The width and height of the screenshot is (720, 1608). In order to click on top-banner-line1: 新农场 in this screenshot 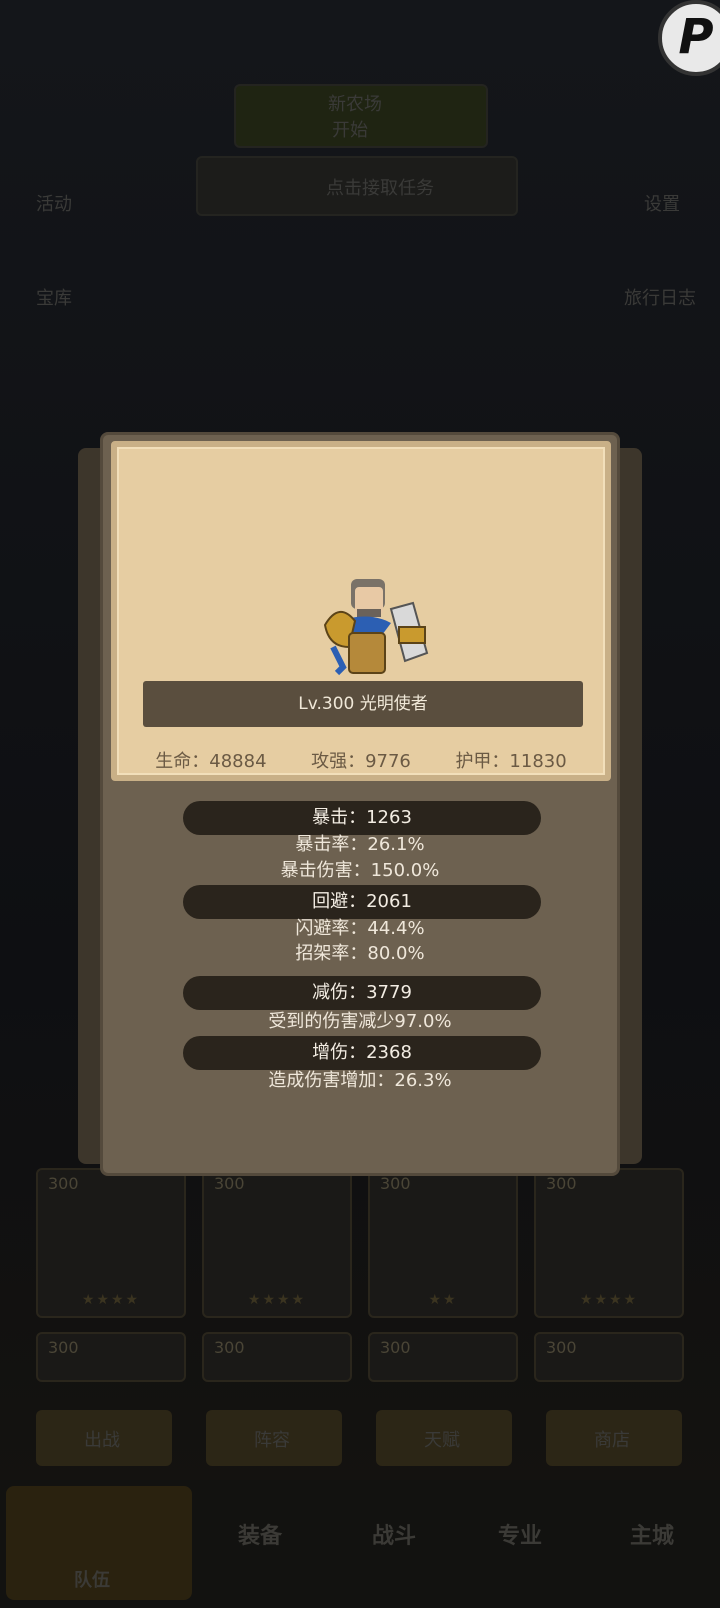, I will do `click(355, 104)`.